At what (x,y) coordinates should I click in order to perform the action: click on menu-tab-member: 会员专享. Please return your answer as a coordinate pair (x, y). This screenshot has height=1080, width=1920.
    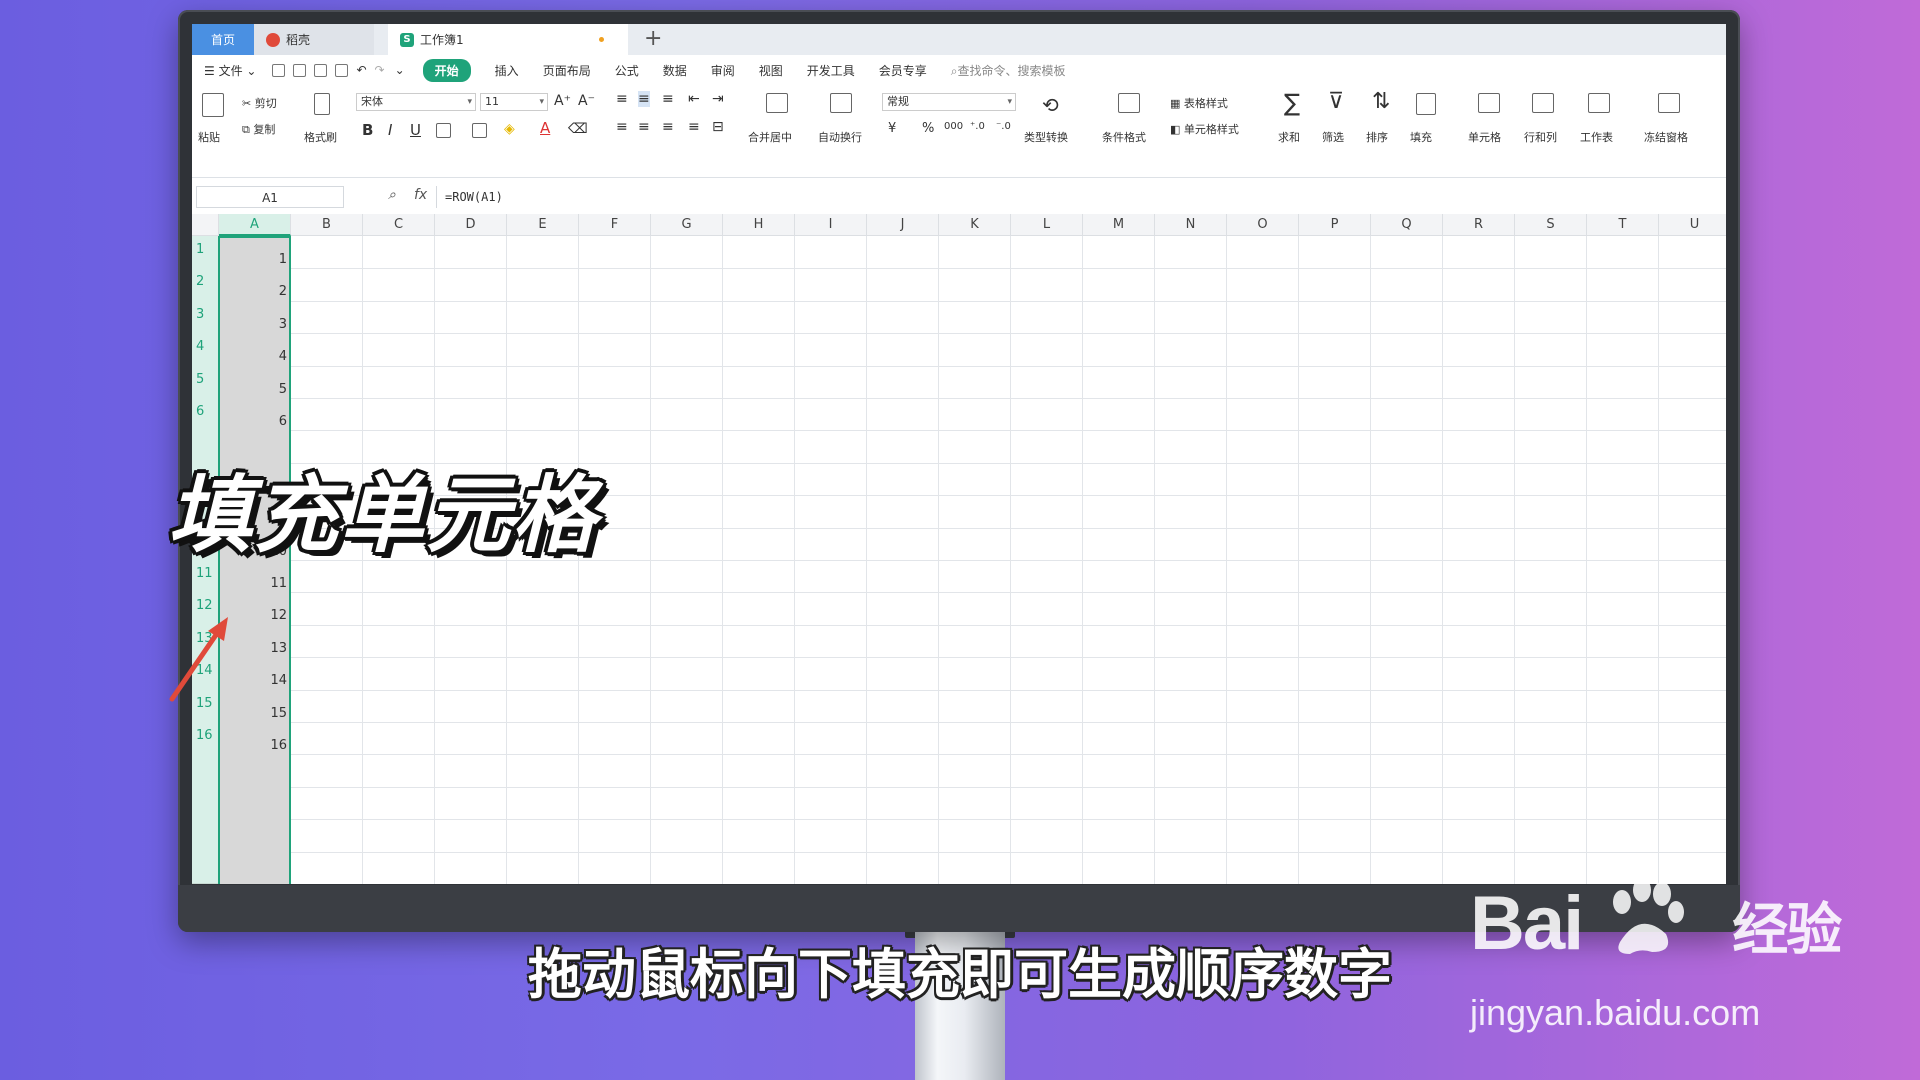
    Looking at the image, I should click on (903, 70).